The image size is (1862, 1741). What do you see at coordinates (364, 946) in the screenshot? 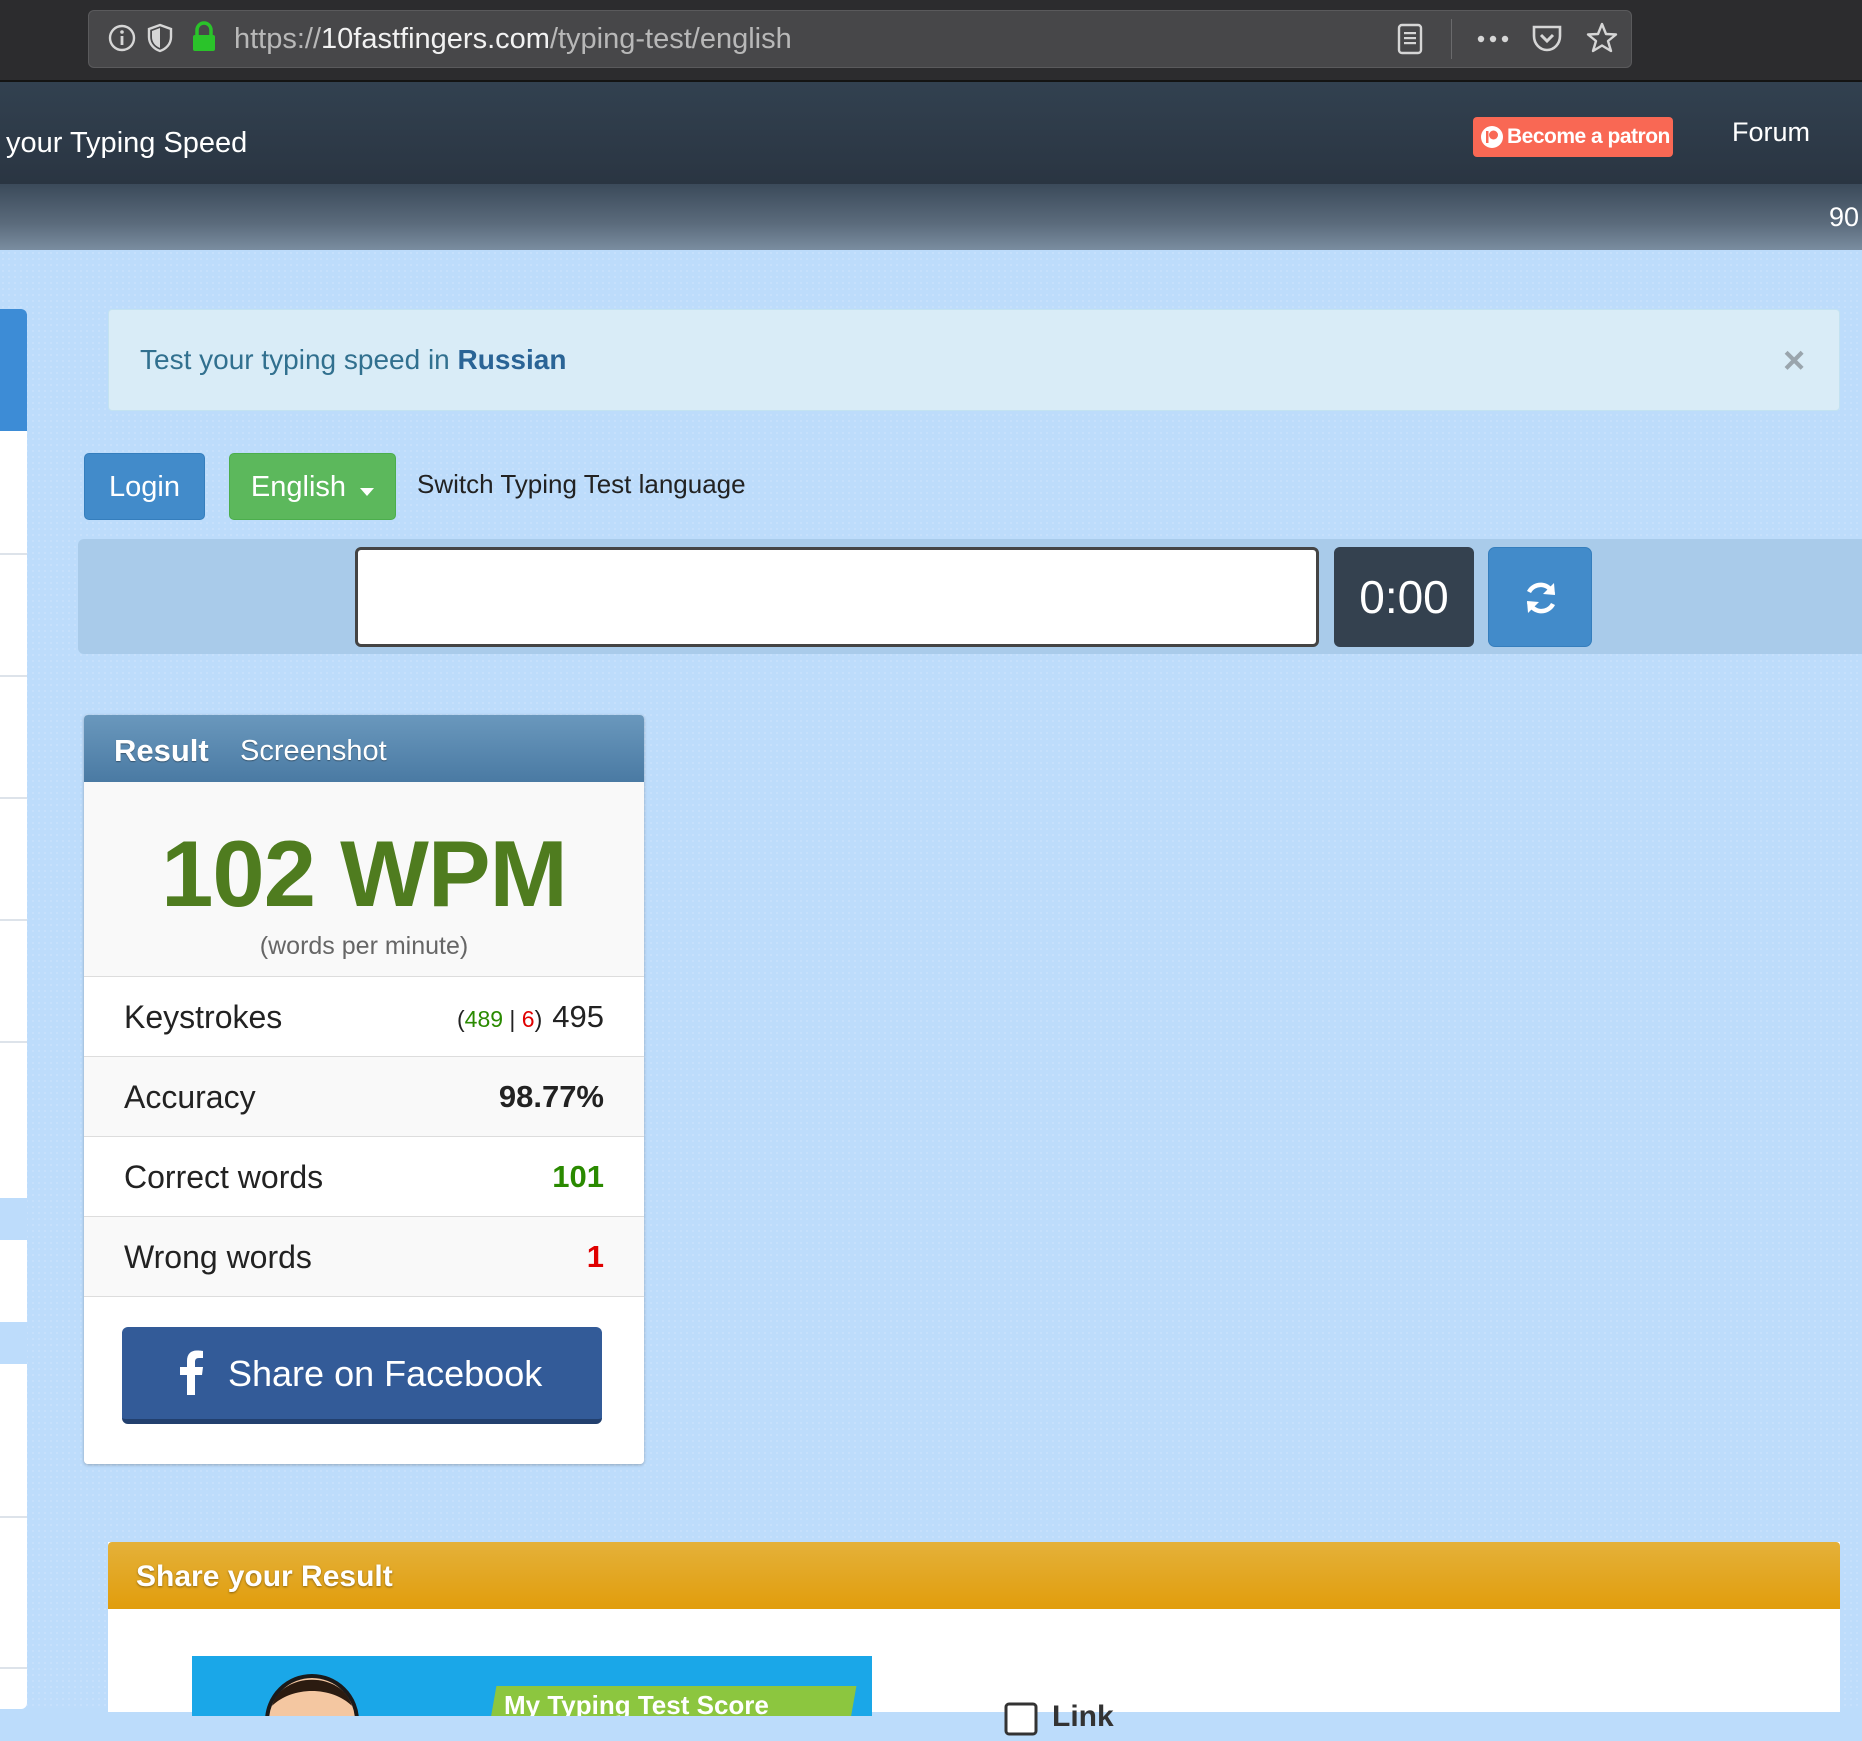
I see `wpm-caption: (words per minute)` at bounding box center [364, 946].